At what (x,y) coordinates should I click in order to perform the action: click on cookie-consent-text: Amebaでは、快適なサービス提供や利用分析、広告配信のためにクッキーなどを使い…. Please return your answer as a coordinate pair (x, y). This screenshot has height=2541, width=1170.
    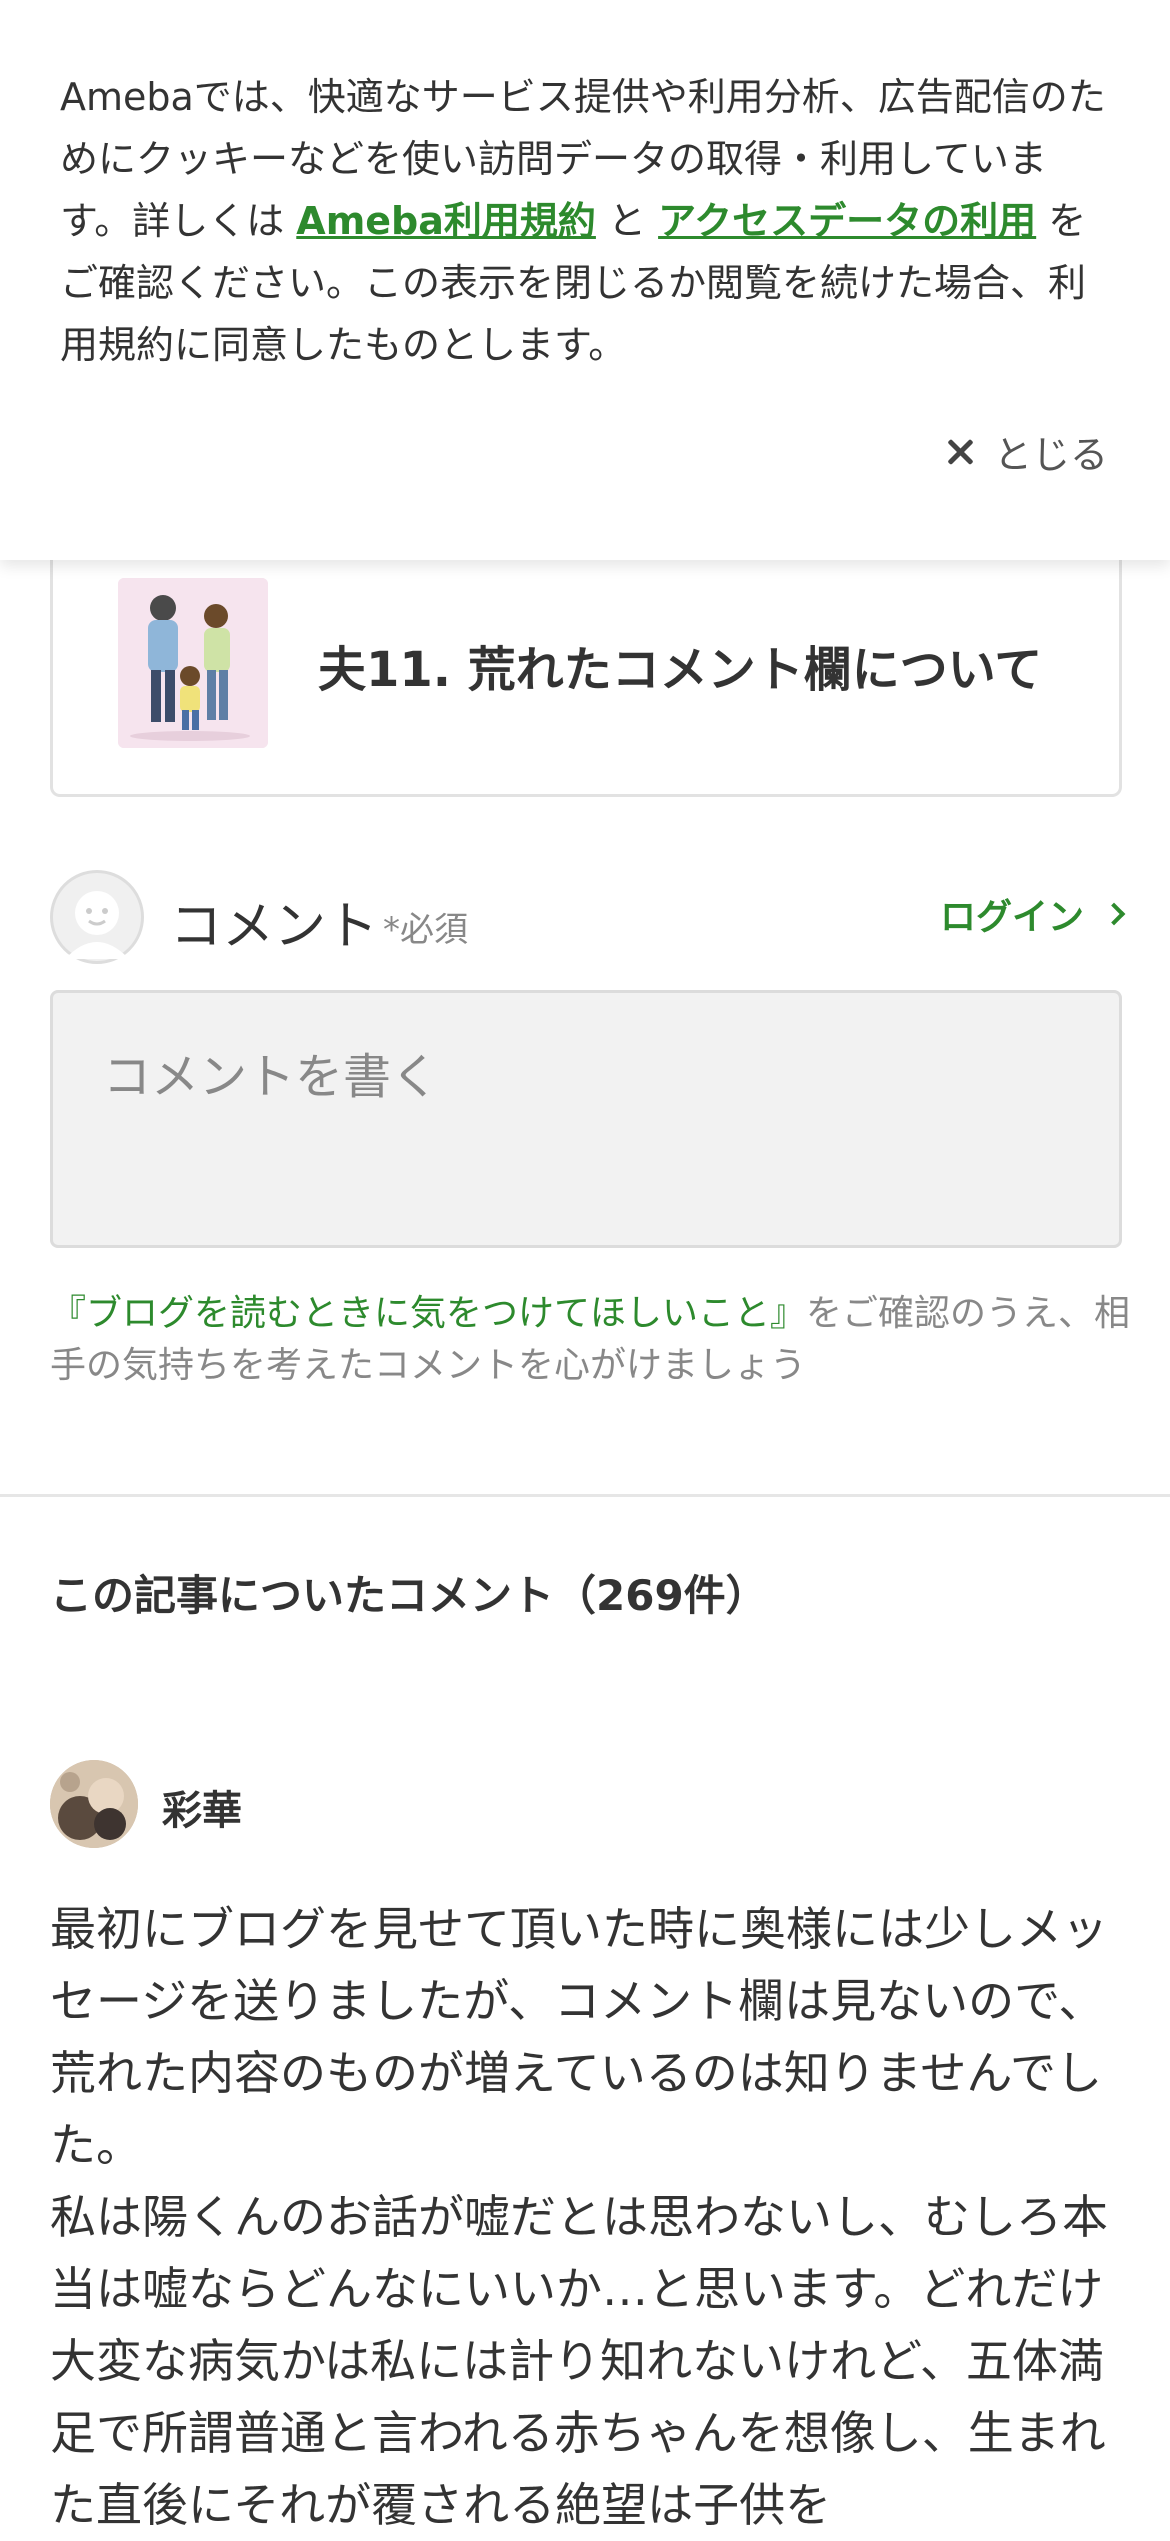
    Looking at the image, I should click on (585, 221).